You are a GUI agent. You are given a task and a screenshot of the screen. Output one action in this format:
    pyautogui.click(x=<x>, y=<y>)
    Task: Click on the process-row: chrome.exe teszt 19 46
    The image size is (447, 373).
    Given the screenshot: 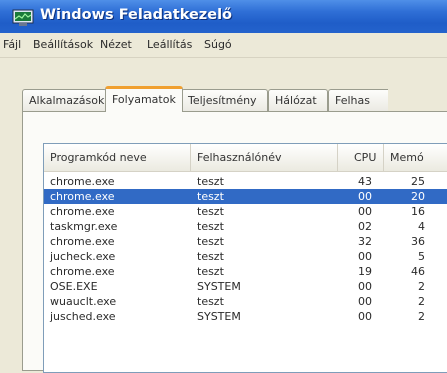 What is the action you would take?
    pyautogui.click(x=245, y=271)
    